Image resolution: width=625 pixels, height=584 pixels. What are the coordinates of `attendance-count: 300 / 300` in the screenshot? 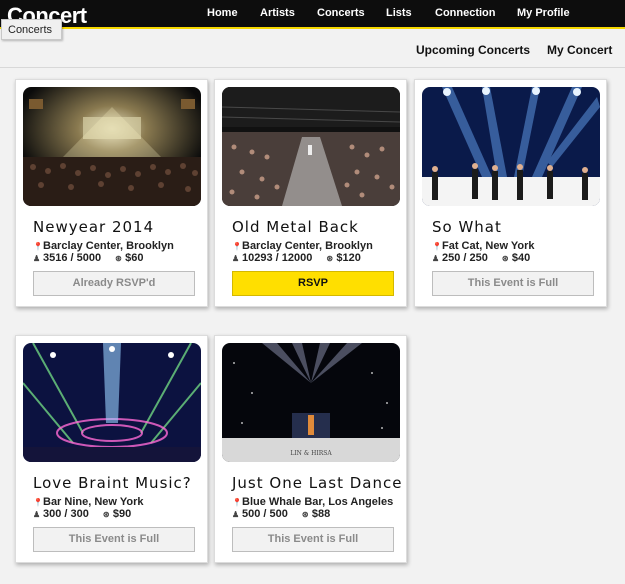 It's located at (66, 514).